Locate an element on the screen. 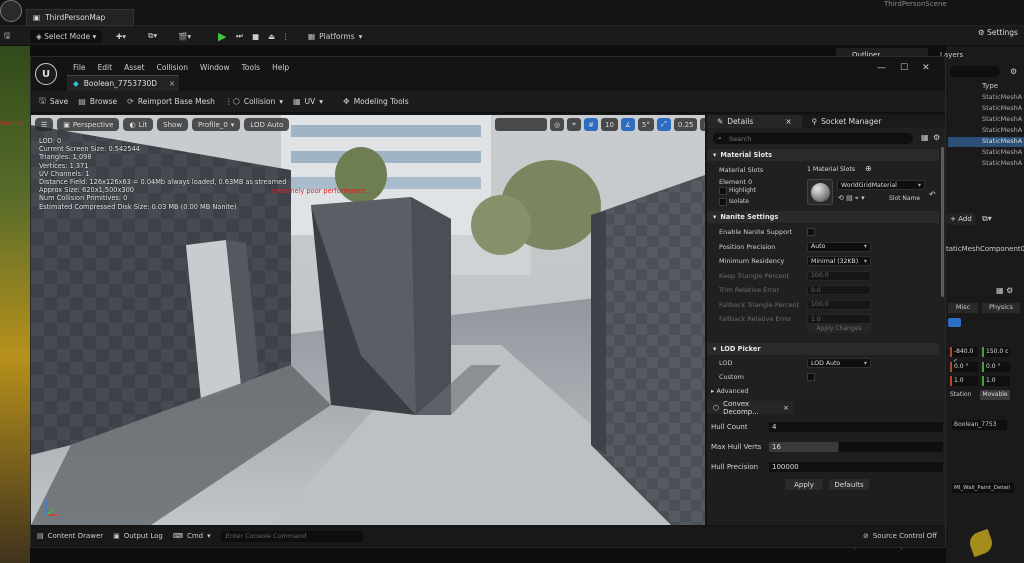 The height and width of the screenshot is (563, 1024). eject-icon: ⏏ is located at coordinates (271, 36).